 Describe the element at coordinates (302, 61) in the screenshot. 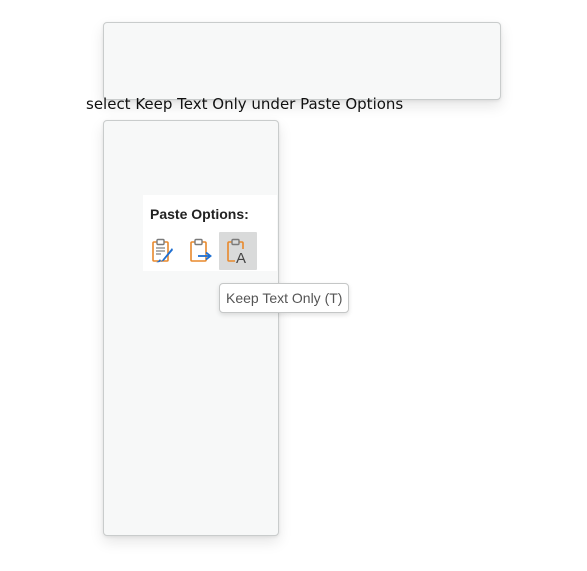

I see `top-panel` at that location.